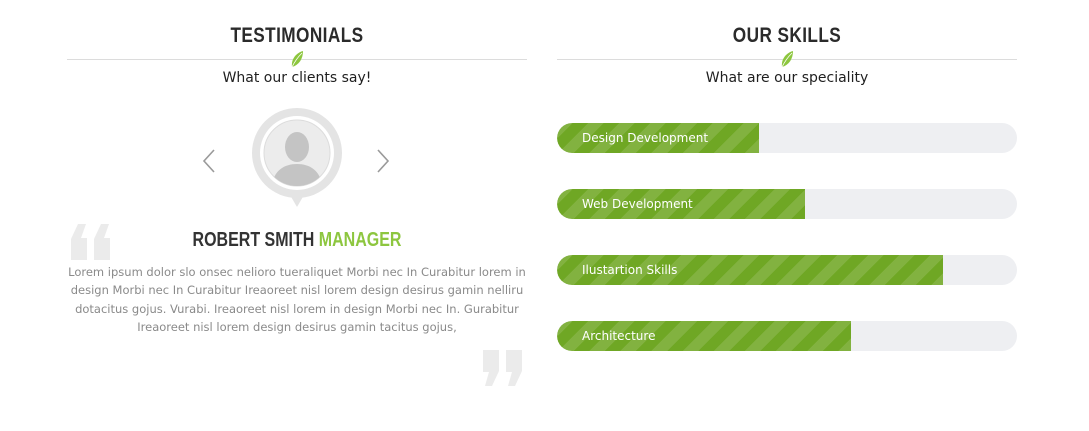 The image size is (1089, 431). What do you see at coordinates (787, 336) in the screenshot?
I see `skill-bar-architecture: Architecture` at bounding box center [787, 336].